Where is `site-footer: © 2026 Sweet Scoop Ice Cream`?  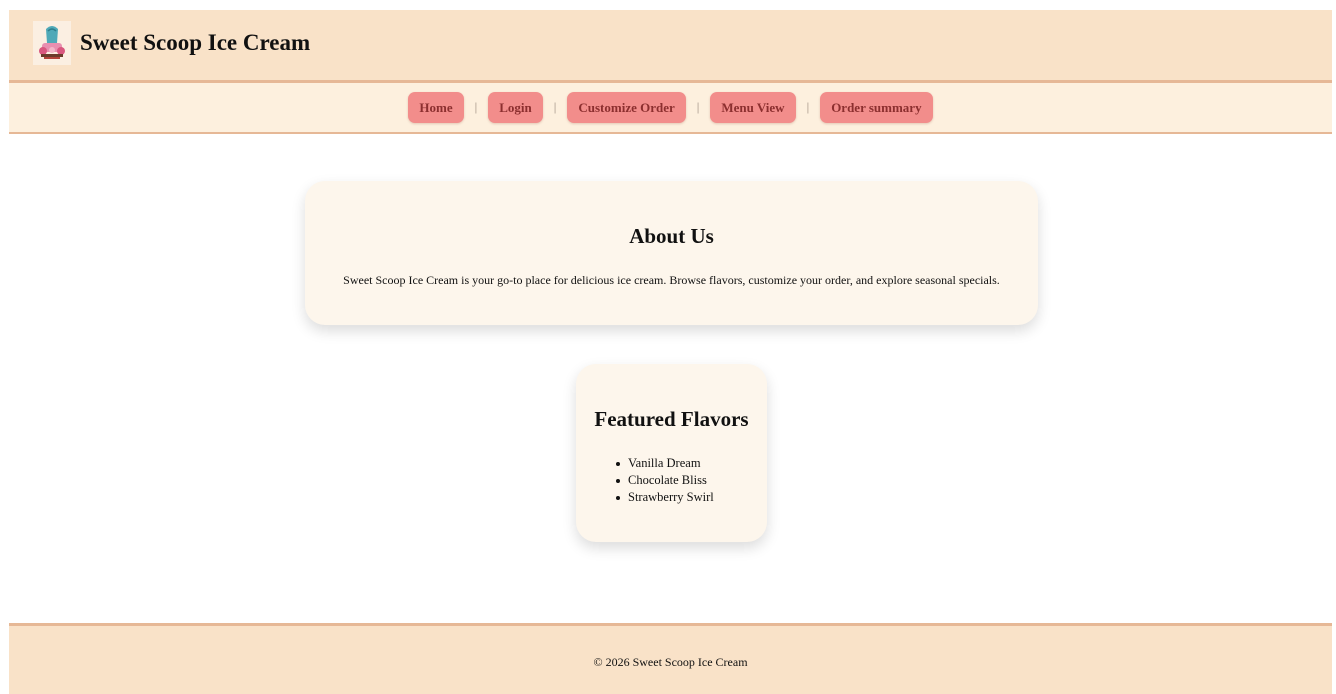 site-footer: © 2026 Sweet Scoop Ice Cream is located at coordinates (670, 658).